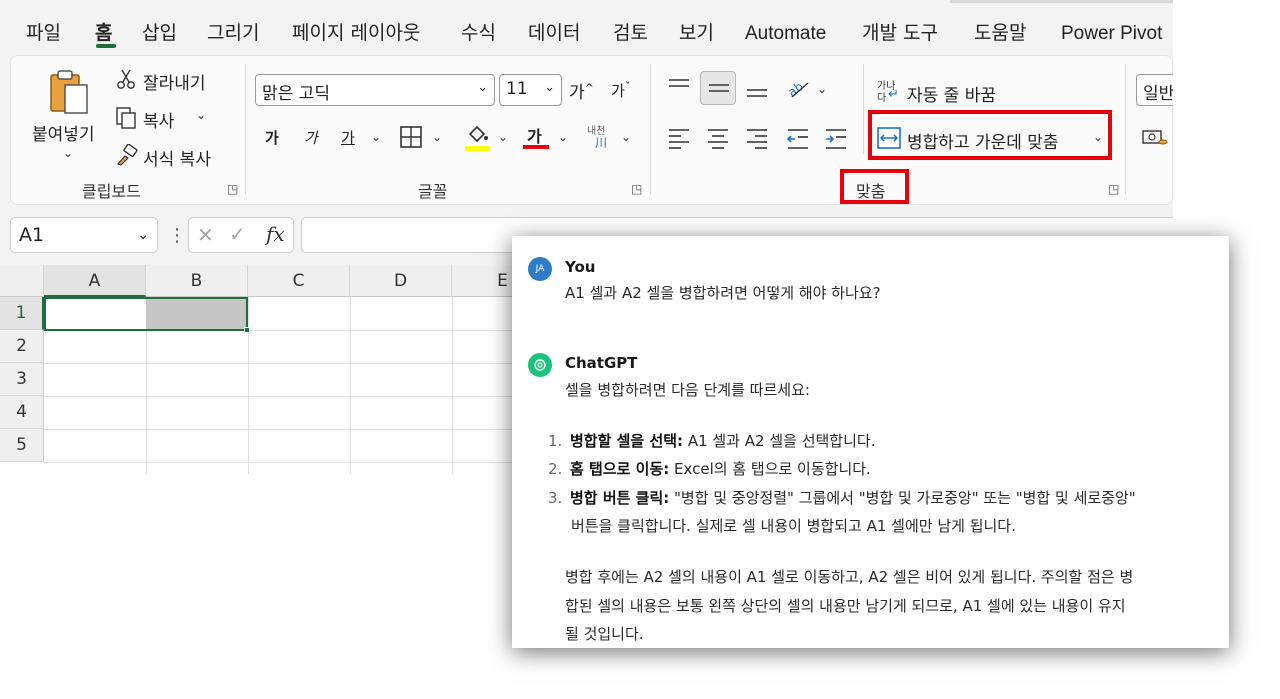  I want to click on row-header-4: 4, so click(22, 412).